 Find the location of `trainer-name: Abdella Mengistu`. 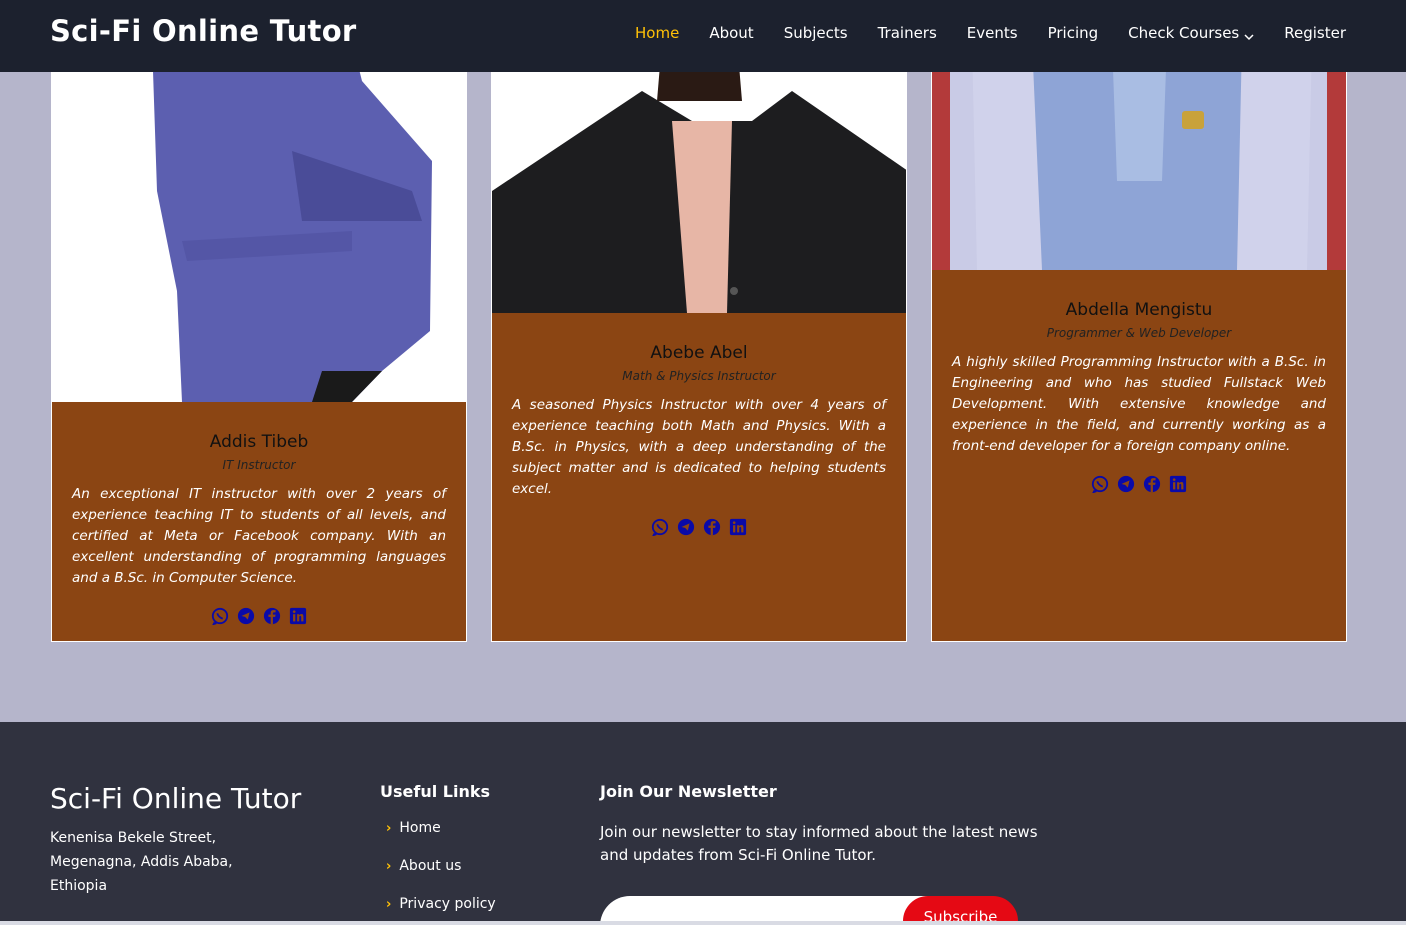

trainer-name: Abdella Mengistu is located at coordinates (1139, 310).